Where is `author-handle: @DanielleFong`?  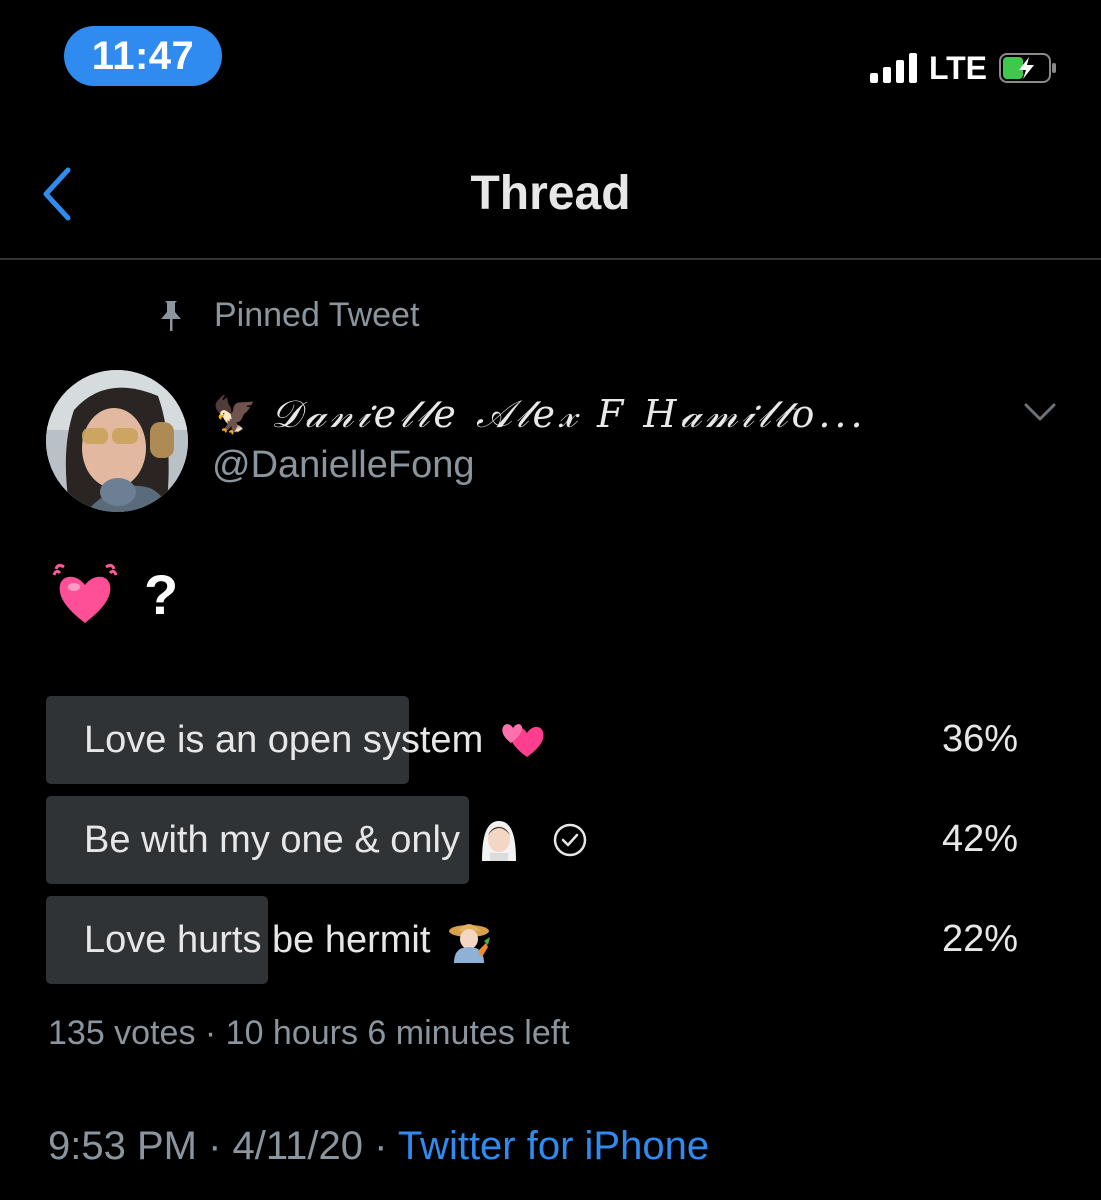
author-handle: @DanielleFong is located at coordinates (343, 465).